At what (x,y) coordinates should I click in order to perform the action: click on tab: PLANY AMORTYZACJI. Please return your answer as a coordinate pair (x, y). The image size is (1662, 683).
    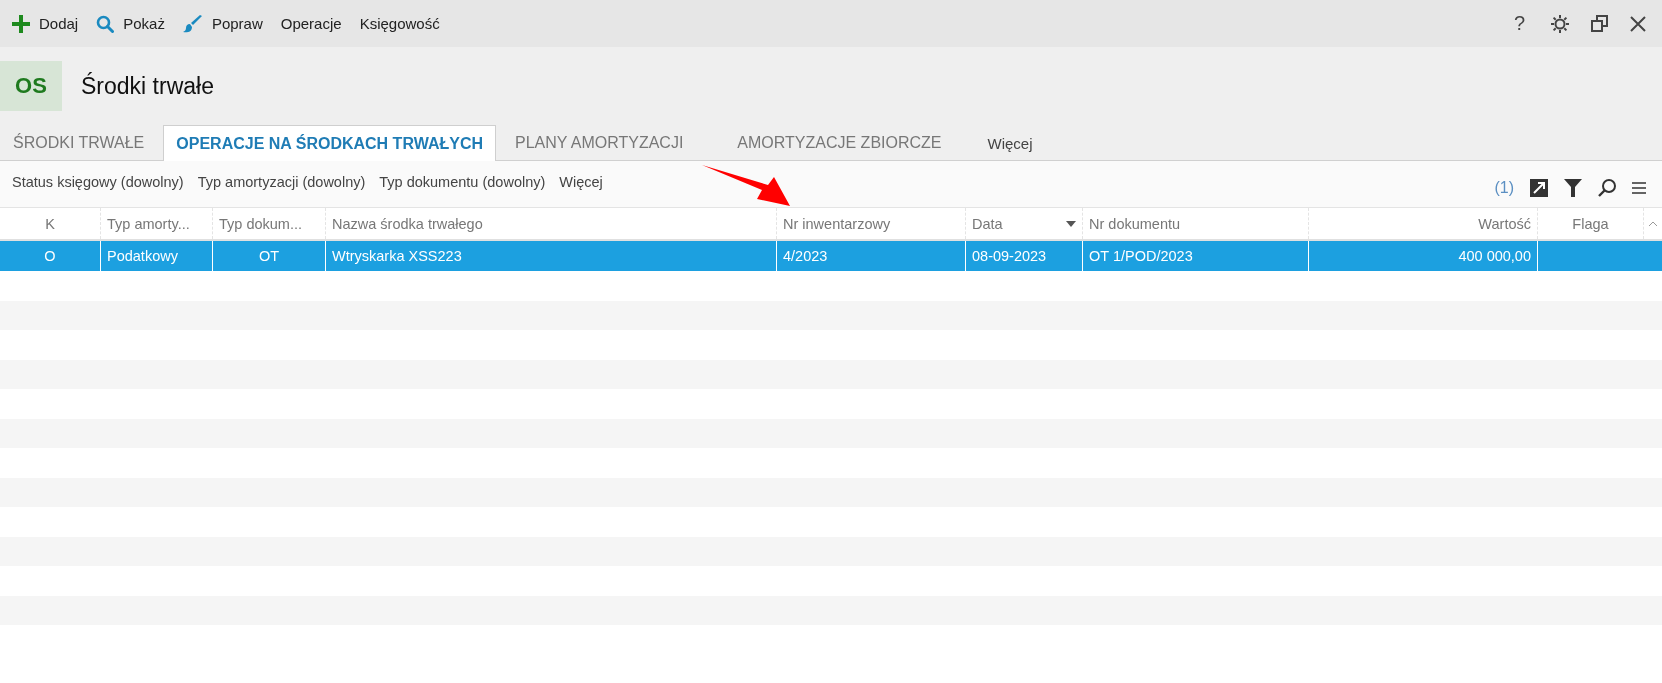
    Looking at the image, I should click on (599, 142).